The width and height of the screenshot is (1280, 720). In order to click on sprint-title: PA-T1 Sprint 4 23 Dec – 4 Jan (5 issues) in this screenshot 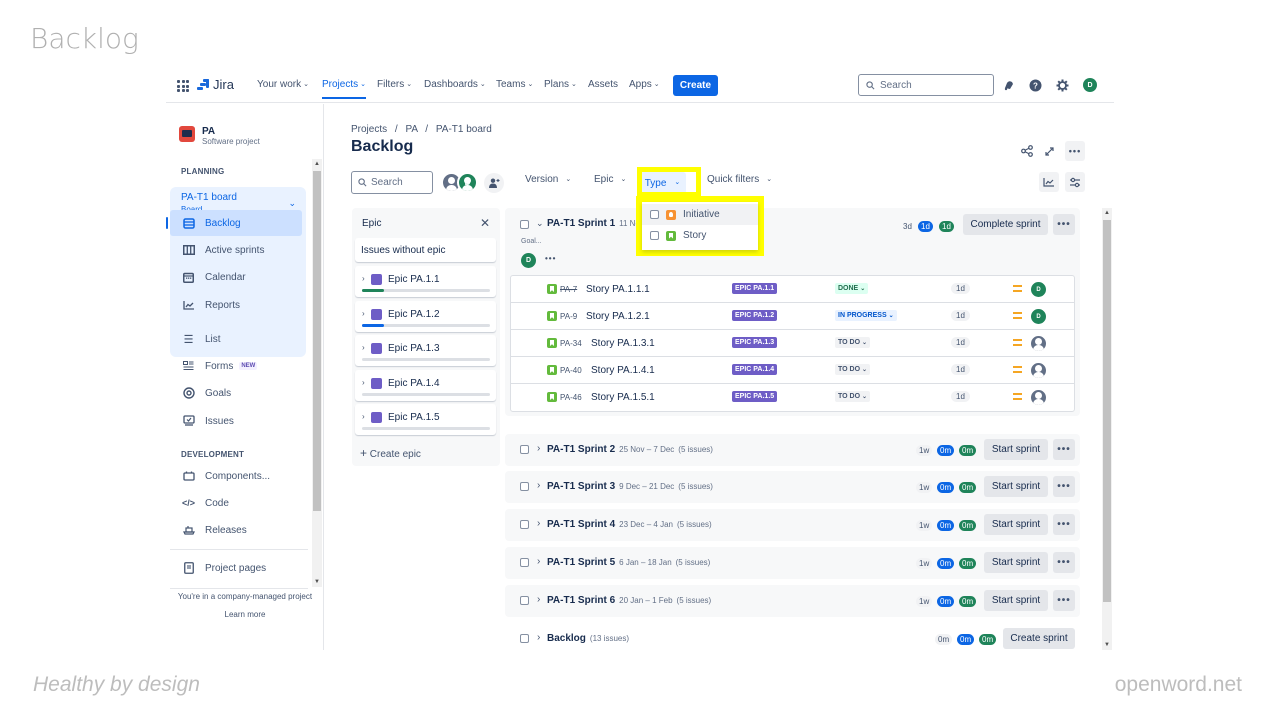, I will do `click(629, 524)`.